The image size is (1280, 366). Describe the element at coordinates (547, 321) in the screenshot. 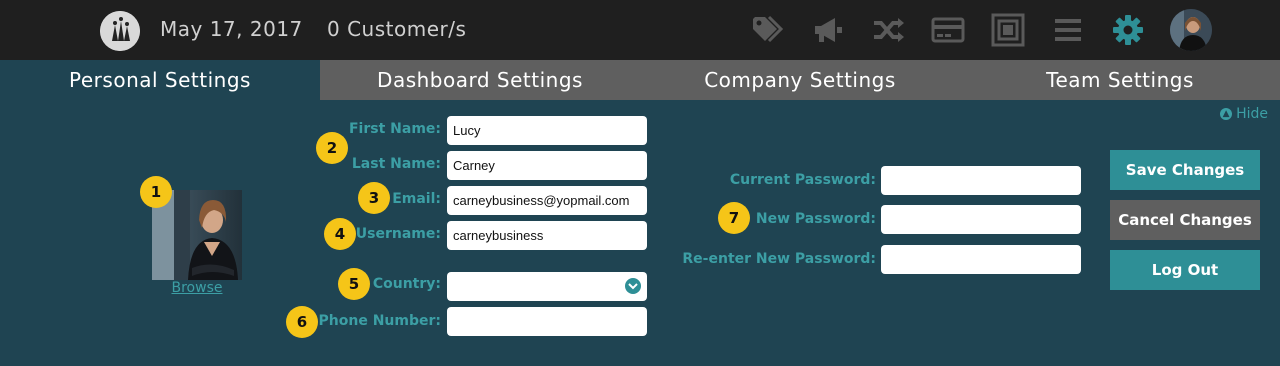

I see `phone-number-field` at that location.